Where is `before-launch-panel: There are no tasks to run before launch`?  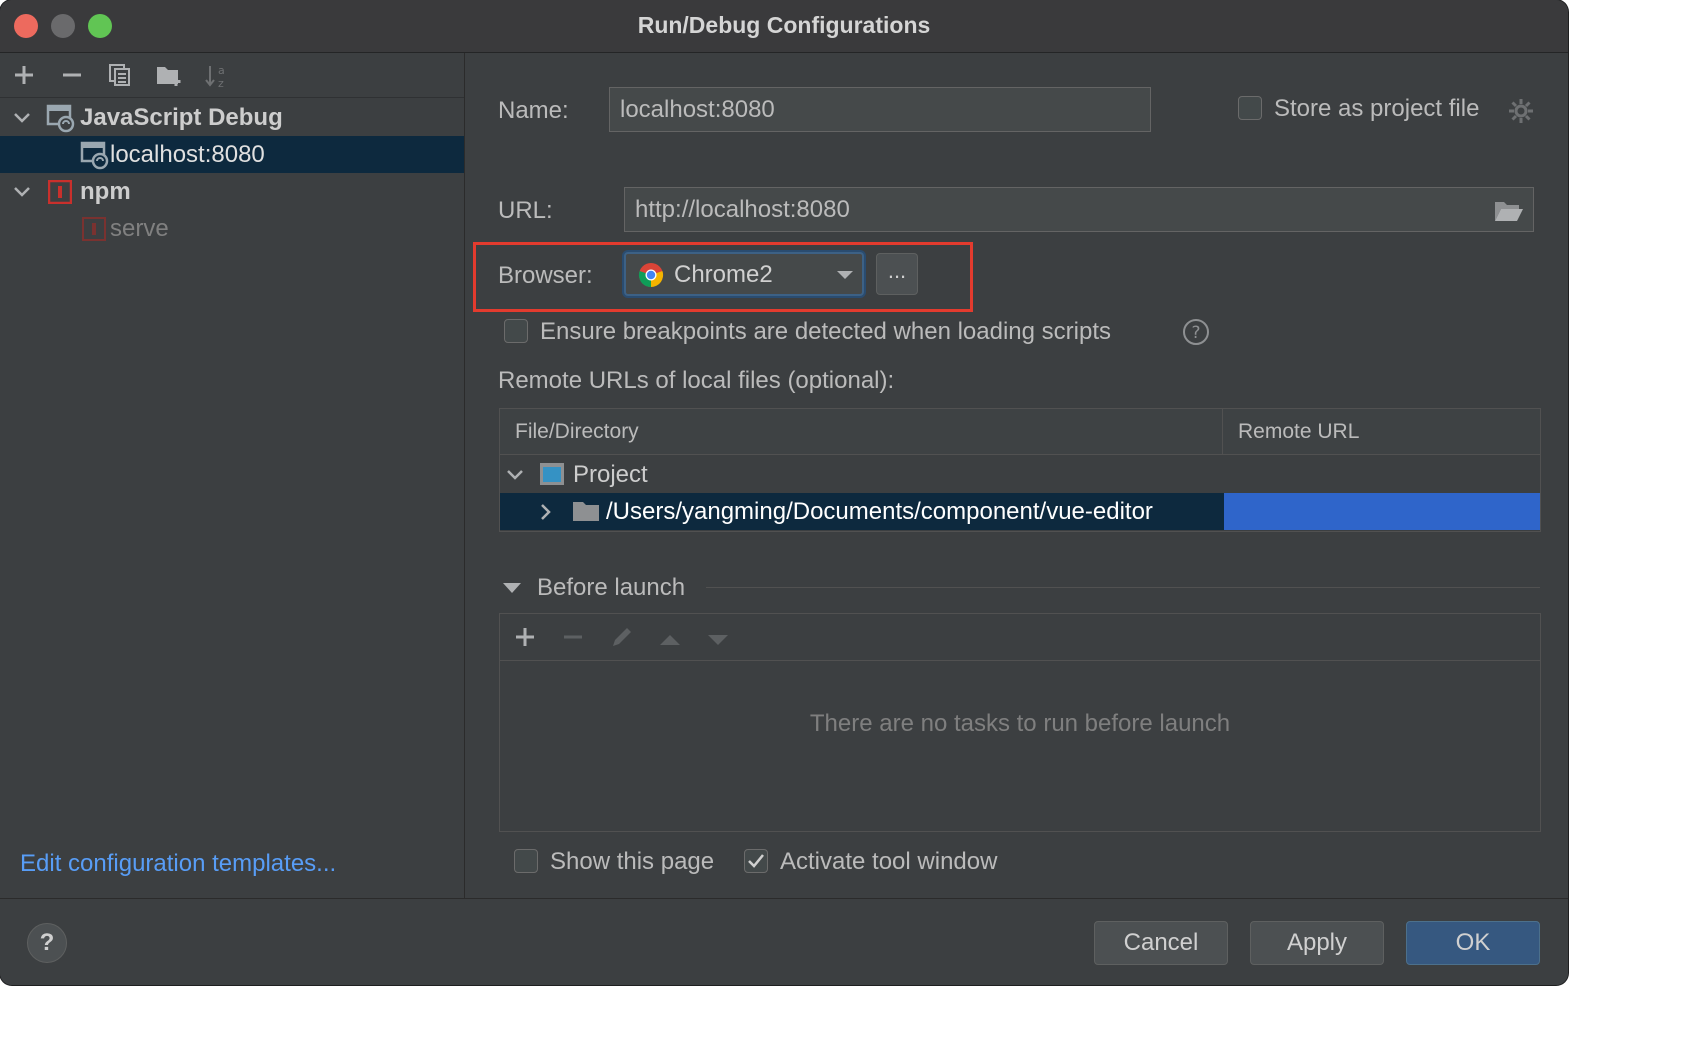
before-launch-panel: There are no tasks to run before launch is located at coordinates (1020, 722).